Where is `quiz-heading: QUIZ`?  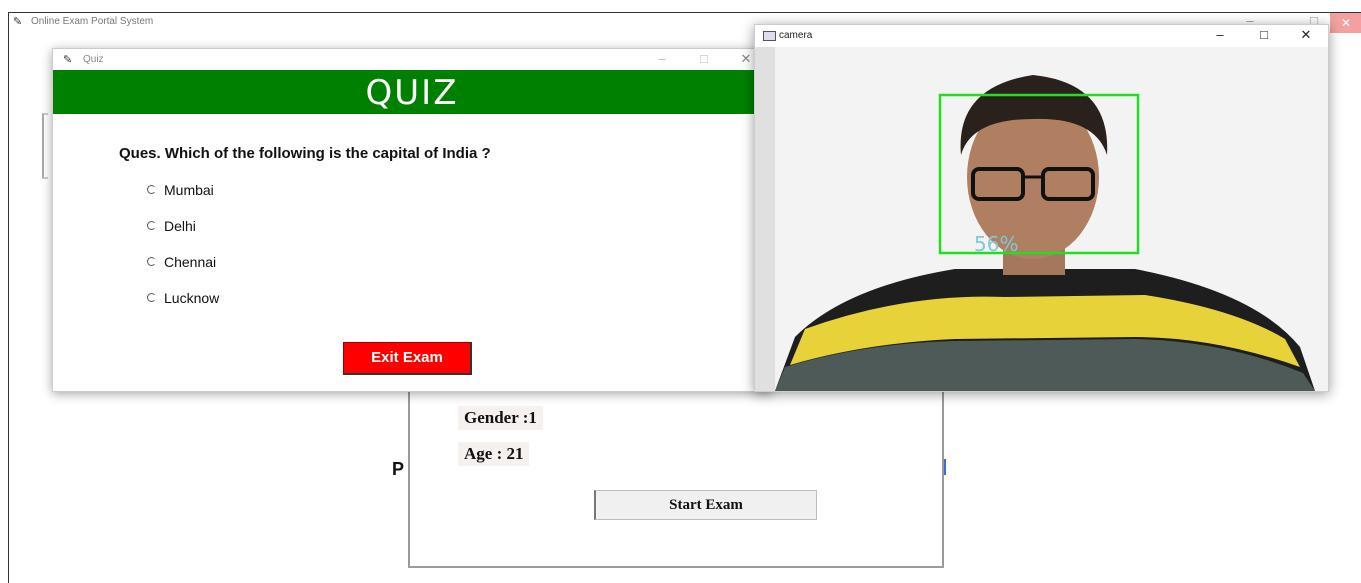
quiz-heading: QUIZ is located at coordinates (412, 93).